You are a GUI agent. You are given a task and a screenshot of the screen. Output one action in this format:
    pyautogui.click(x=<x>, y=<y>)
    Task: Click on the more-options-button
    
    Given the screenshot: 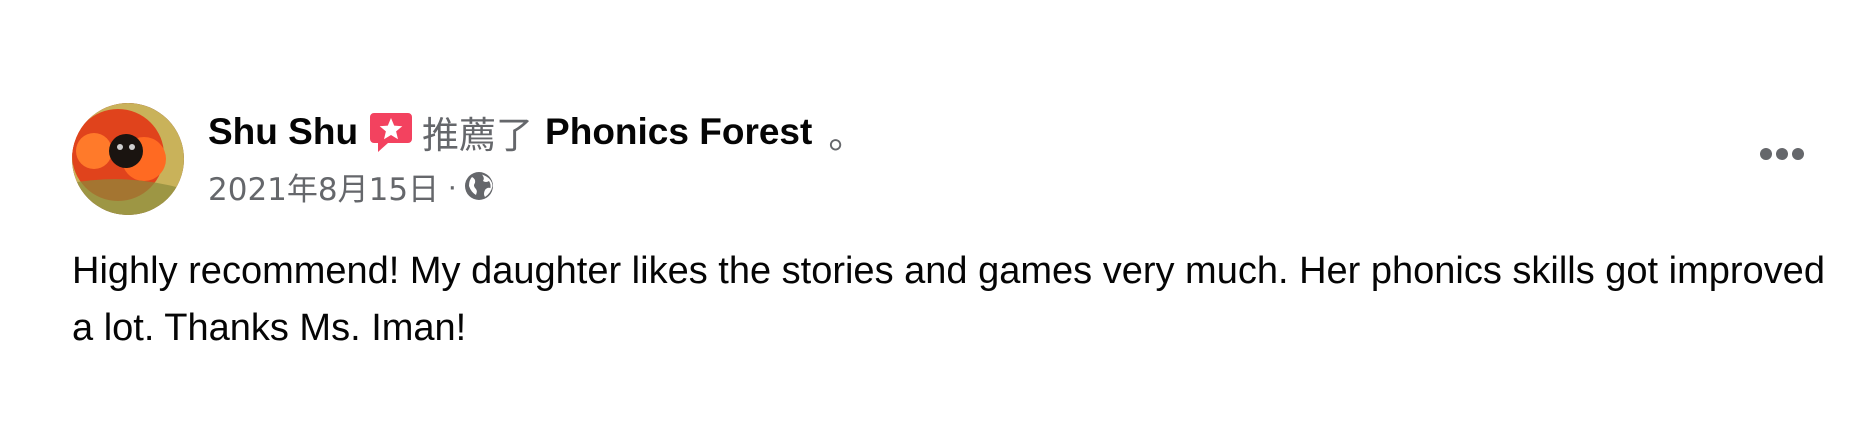 What is the action you would take?
    pyautogui.click(x=1782, y=154)
    